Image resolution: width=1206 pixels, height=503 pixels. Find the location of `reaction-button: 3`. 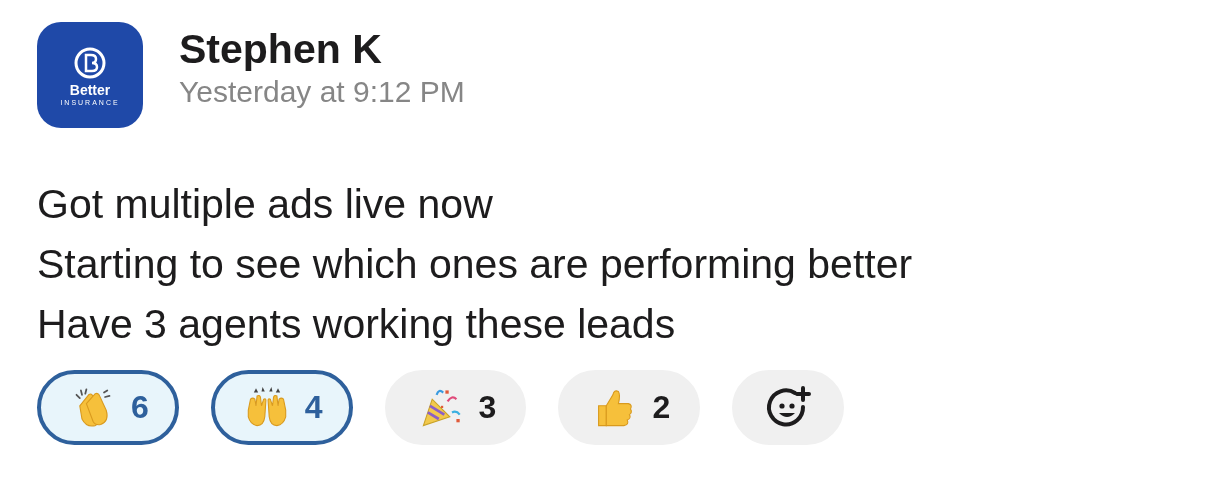

reaction-button: 3 is located at coordinates (455, 407).